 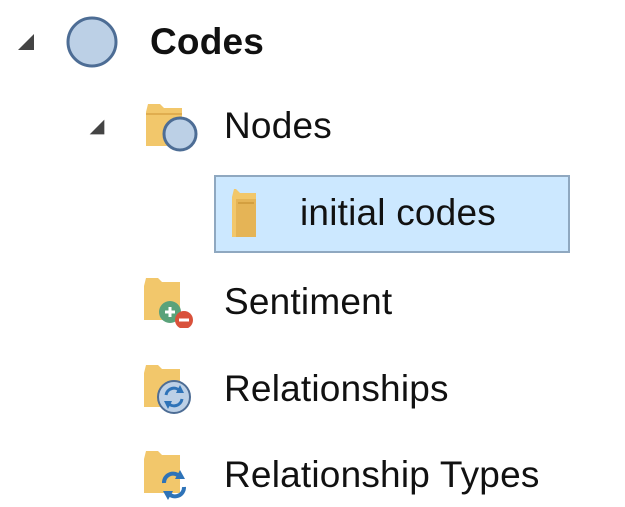 I want to click on tree-item-relationship-types: Relationship Types, so click(x=312, y=475).